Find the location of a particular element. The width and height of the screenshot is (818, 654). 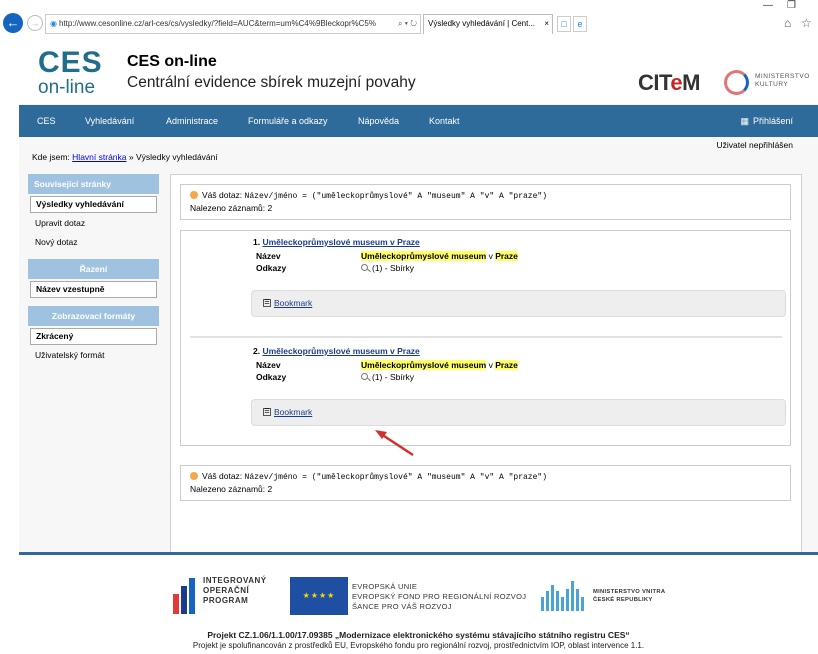

login-icon: ▦ is located at coordinates (744, 121).